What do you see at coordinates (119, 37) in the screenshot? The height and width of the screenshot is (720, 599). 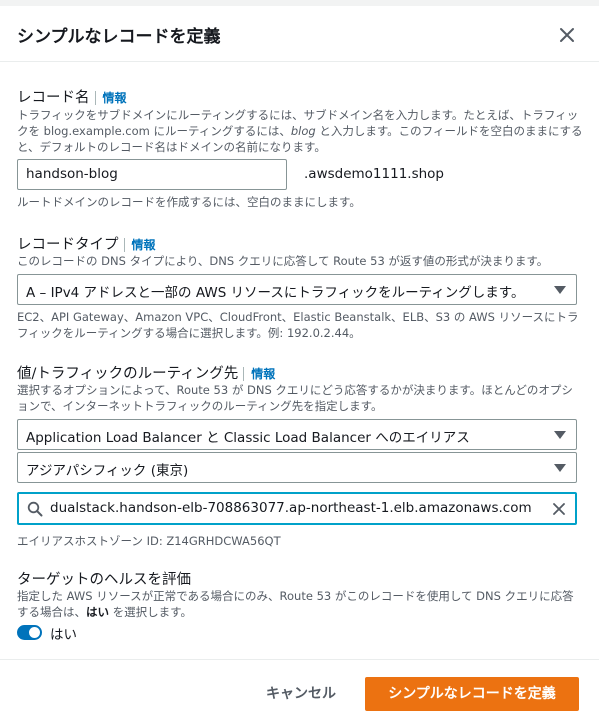 I see `modal-title: シンプルなレコードを定義` at bounding box center [119, 37].